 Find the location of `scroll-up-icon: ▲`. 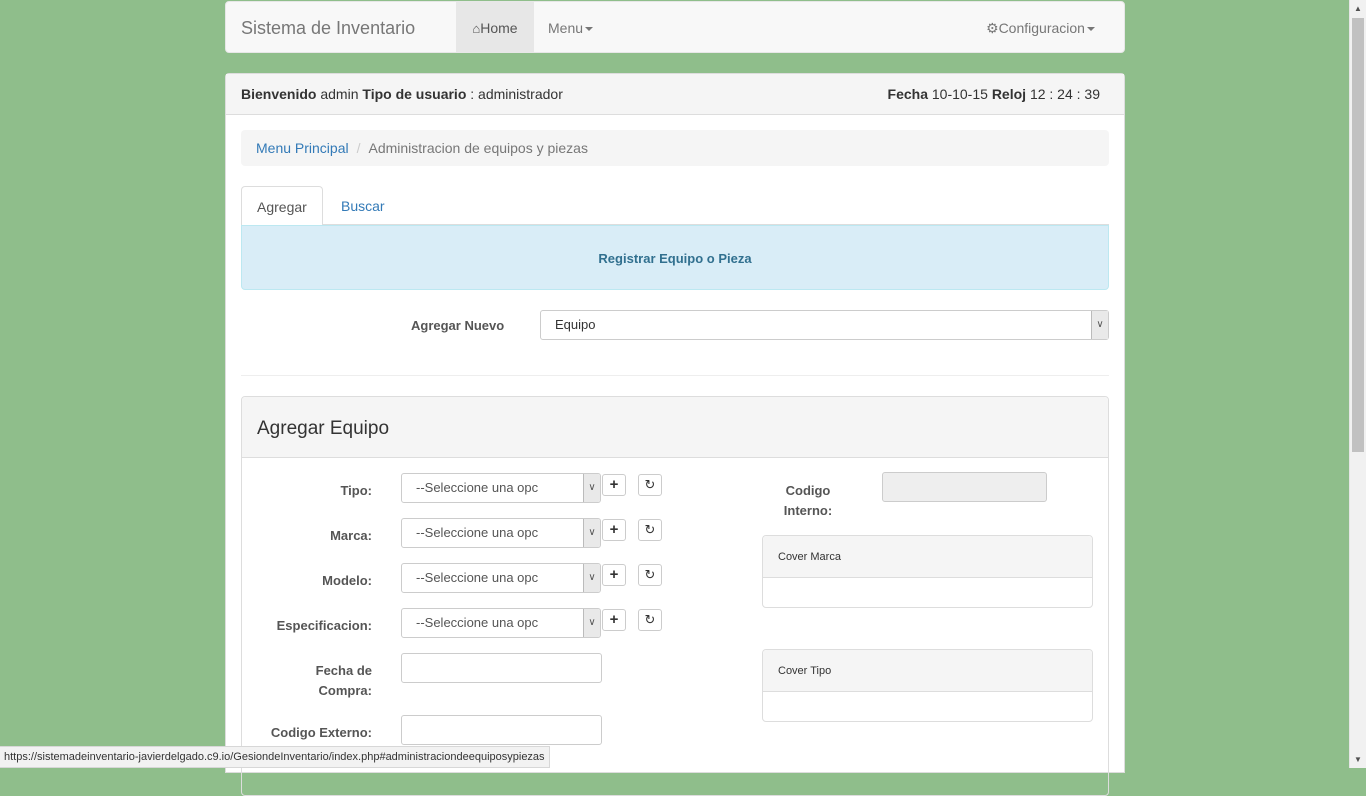

scroll-up-icon: ▲ is located at coordinates (1358, 8).